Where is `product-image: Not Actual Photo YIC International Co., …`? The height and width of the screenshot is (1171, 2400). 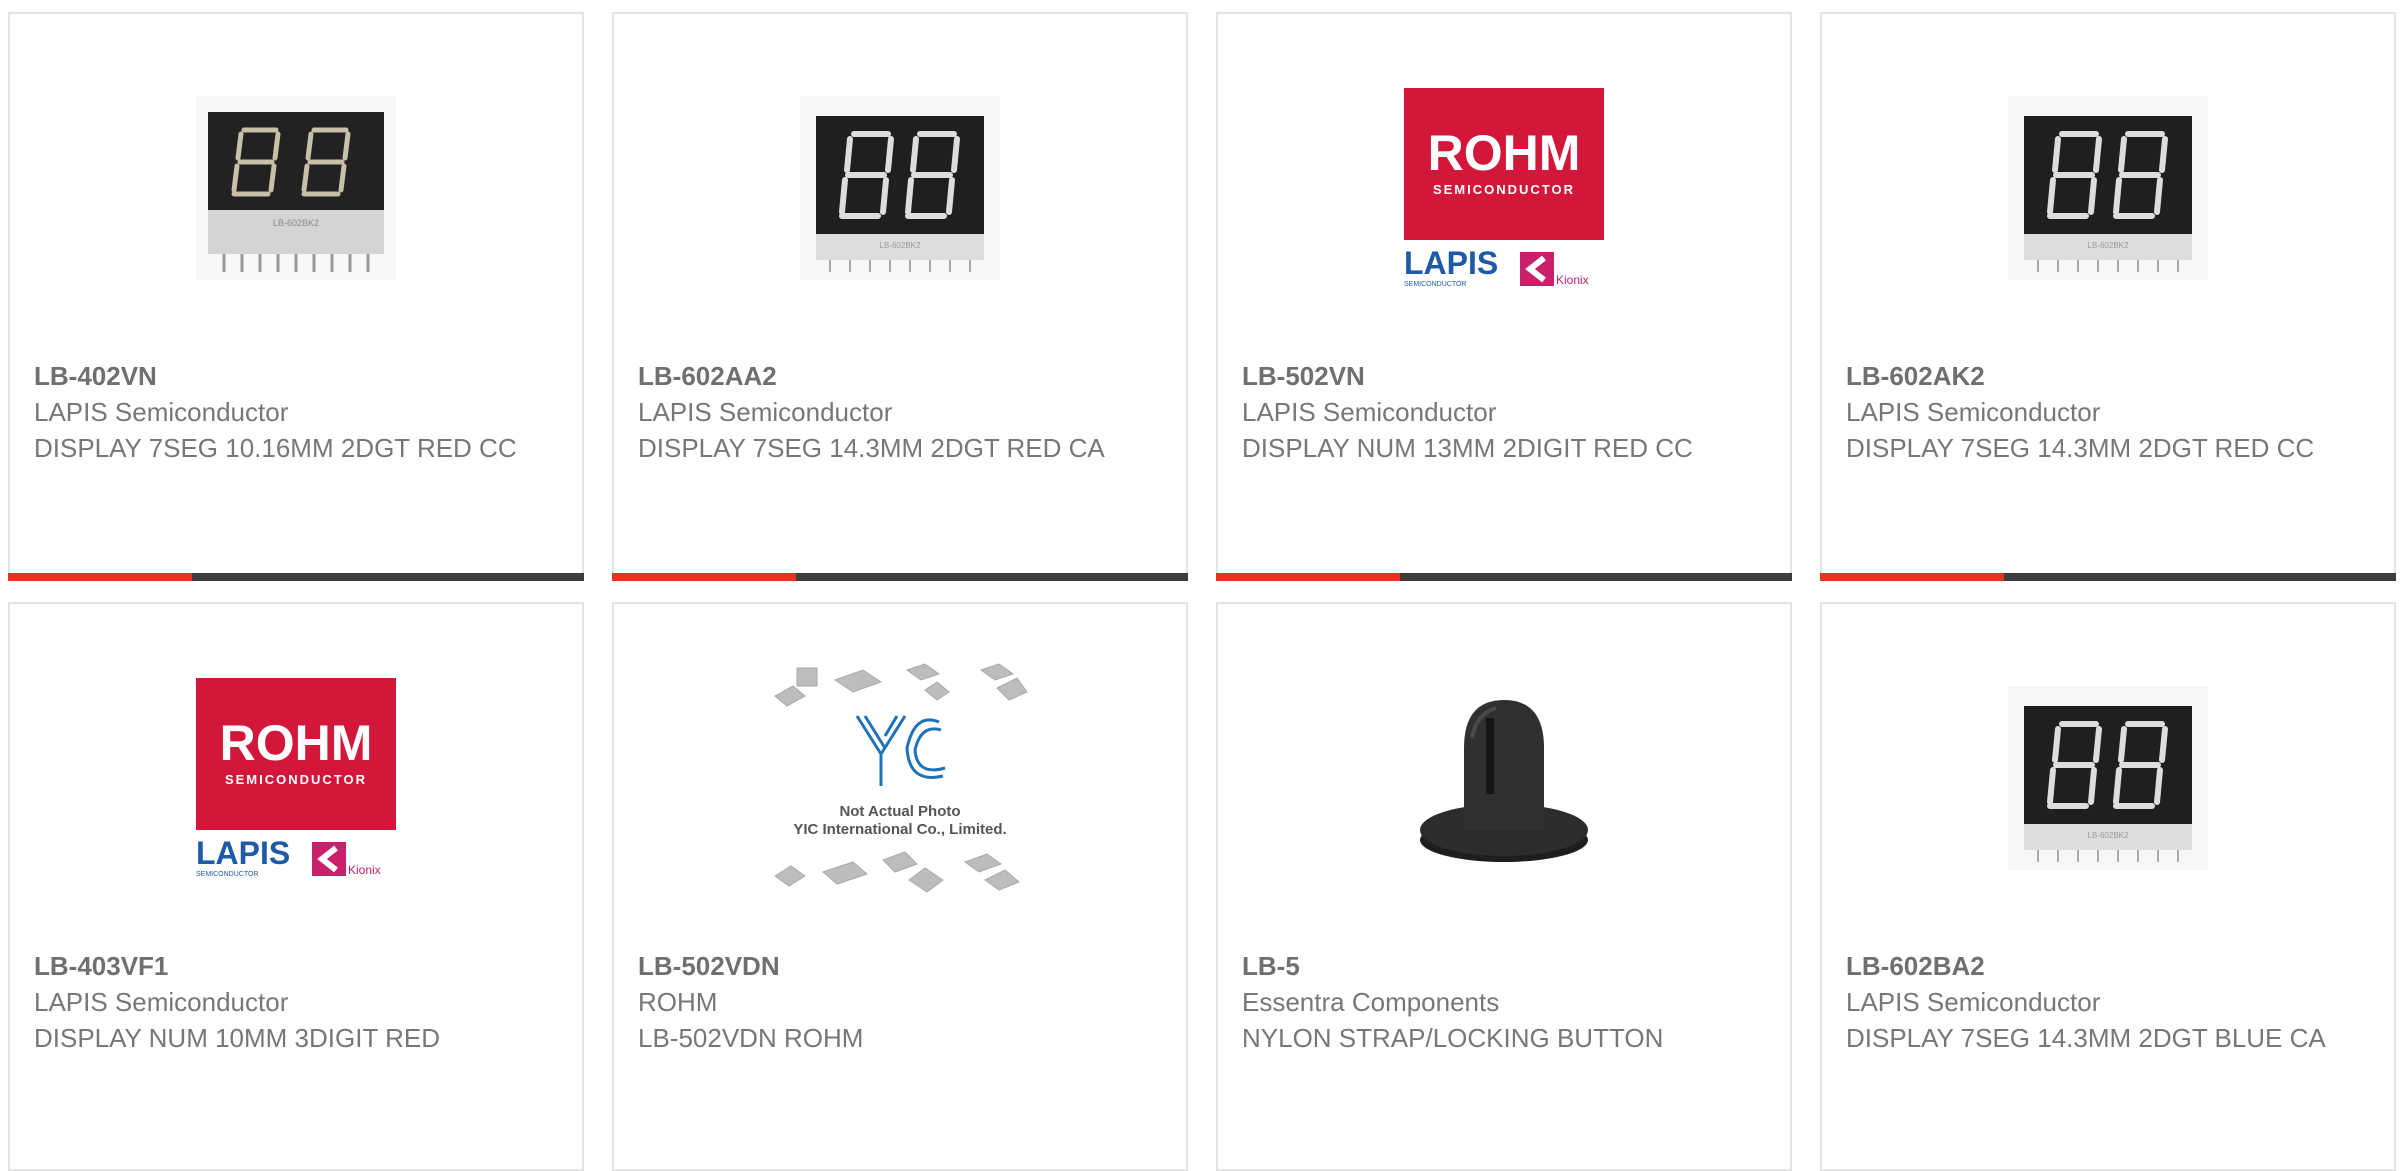
product-image: Not Actual Photo YIC International Co., … is located at coordinates (900, 778).